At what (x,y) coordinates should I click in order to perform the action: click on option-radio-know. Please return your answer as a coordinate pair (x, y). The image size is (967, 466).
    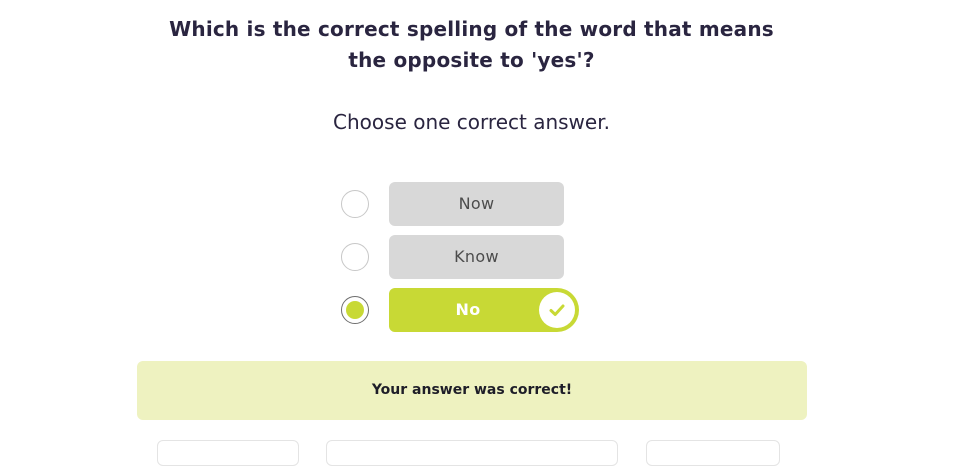
    Looking at the image, I should click on (355, 257).